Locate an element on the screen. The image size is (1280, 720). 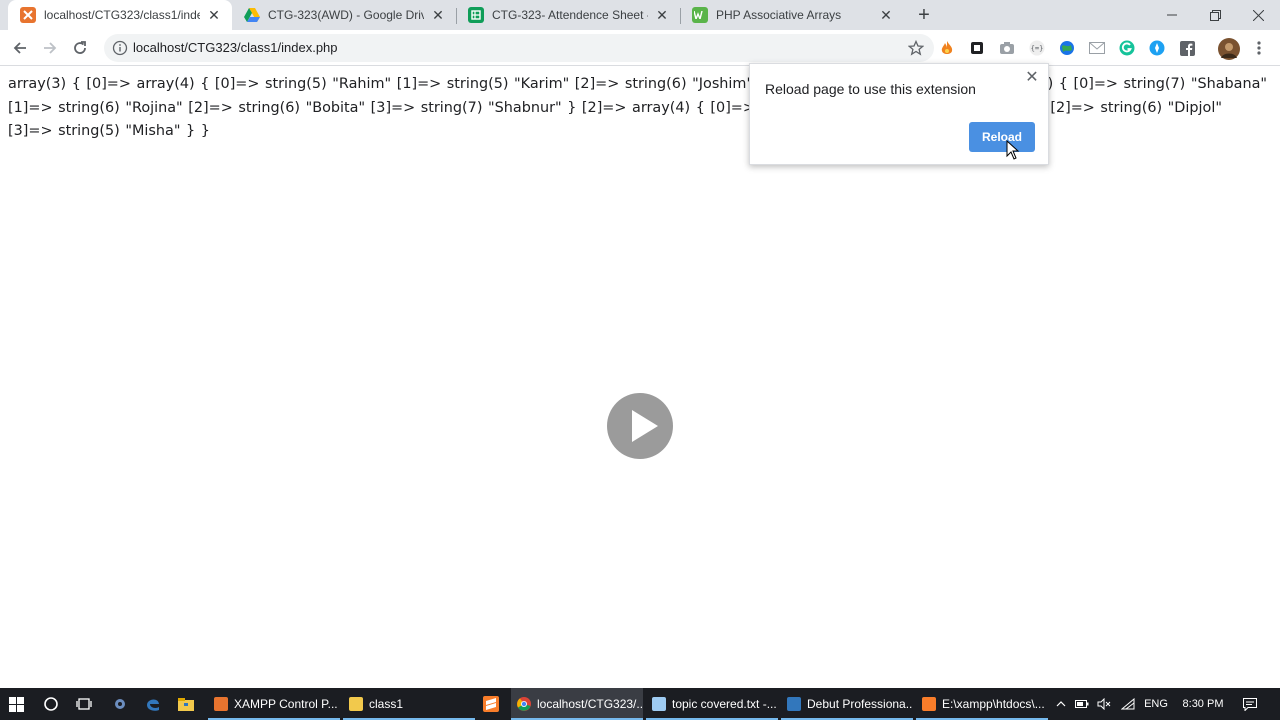
info-icon is located at coordinates (120, 48).